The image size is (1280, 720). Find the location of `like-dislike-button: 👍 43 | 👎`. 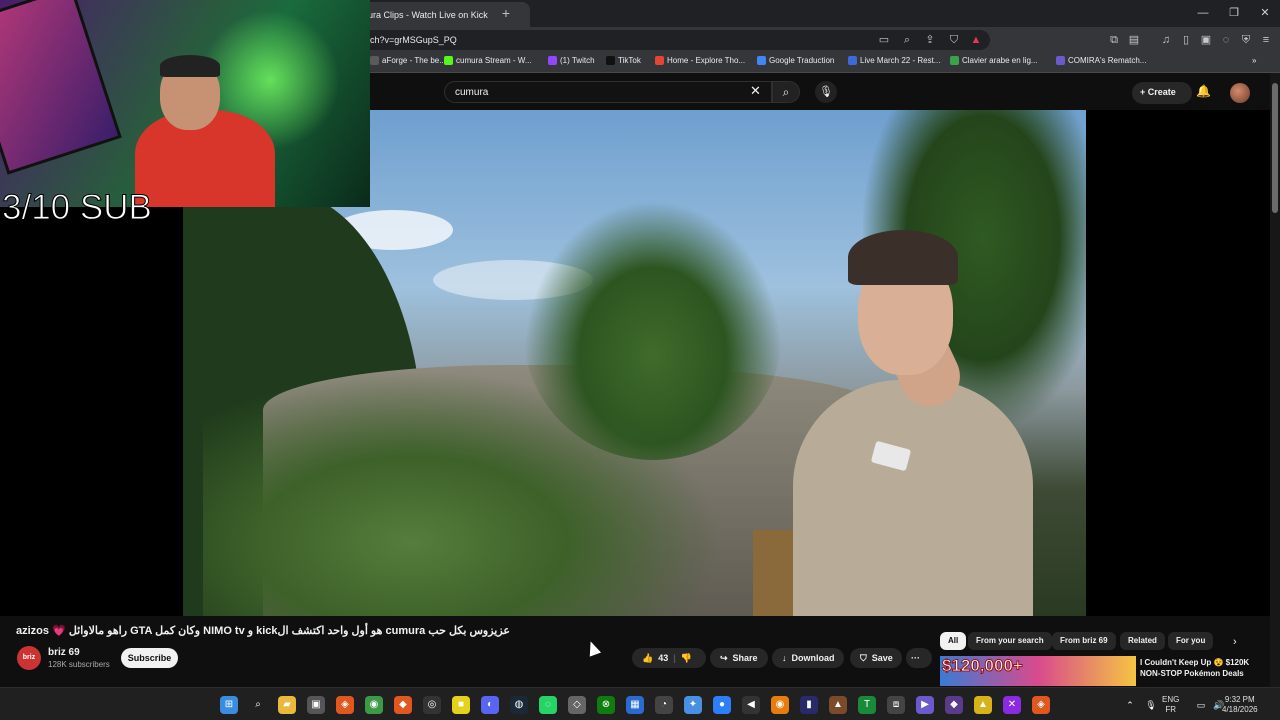

like-dislike-button: 👍 43 | 👎 is located at coordinates (669, 658).